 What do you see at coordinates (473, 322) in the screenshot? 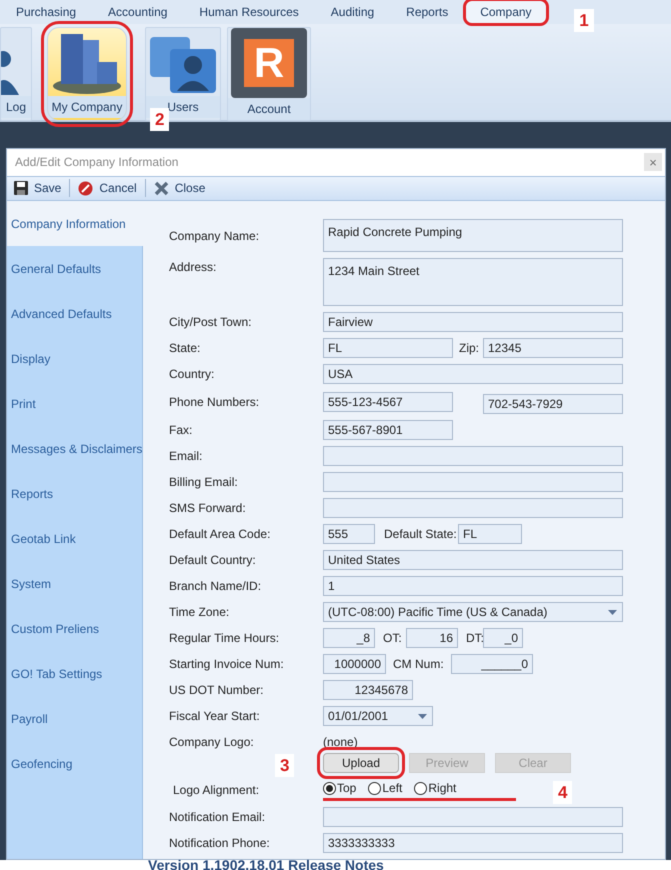
I see `input-field: Fairview` at bounding box center [473, 322].